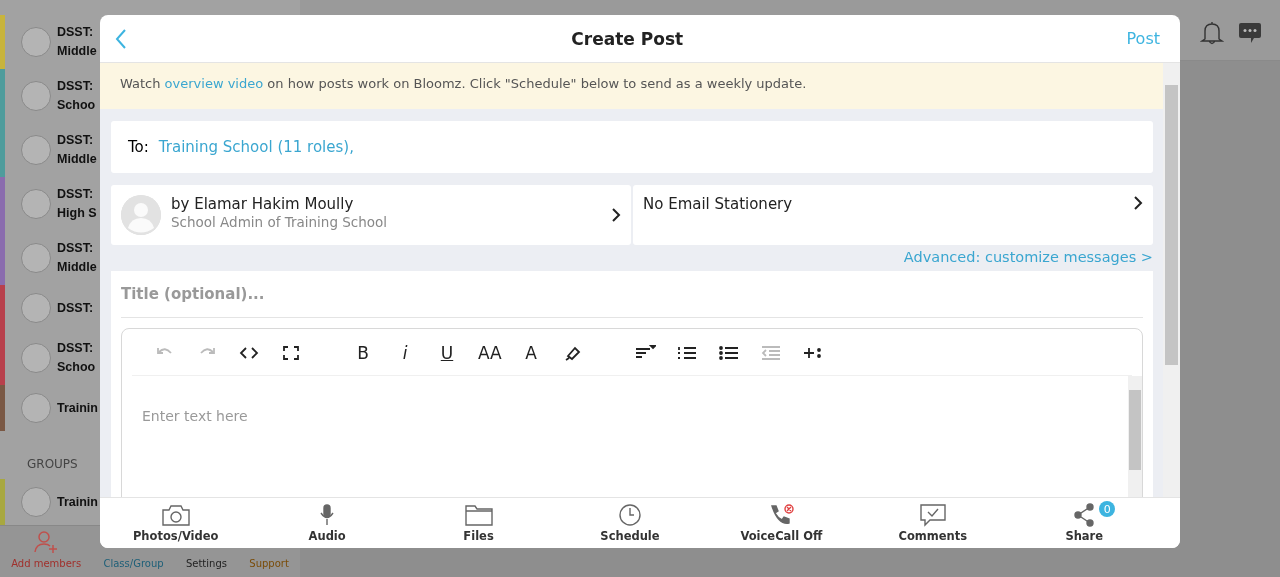 Image resolution: width=1280 pixels, height=577 pixels. Describe the element at coordinates (138, 147) in the screenshot. I see `to-label: To:` at that location.